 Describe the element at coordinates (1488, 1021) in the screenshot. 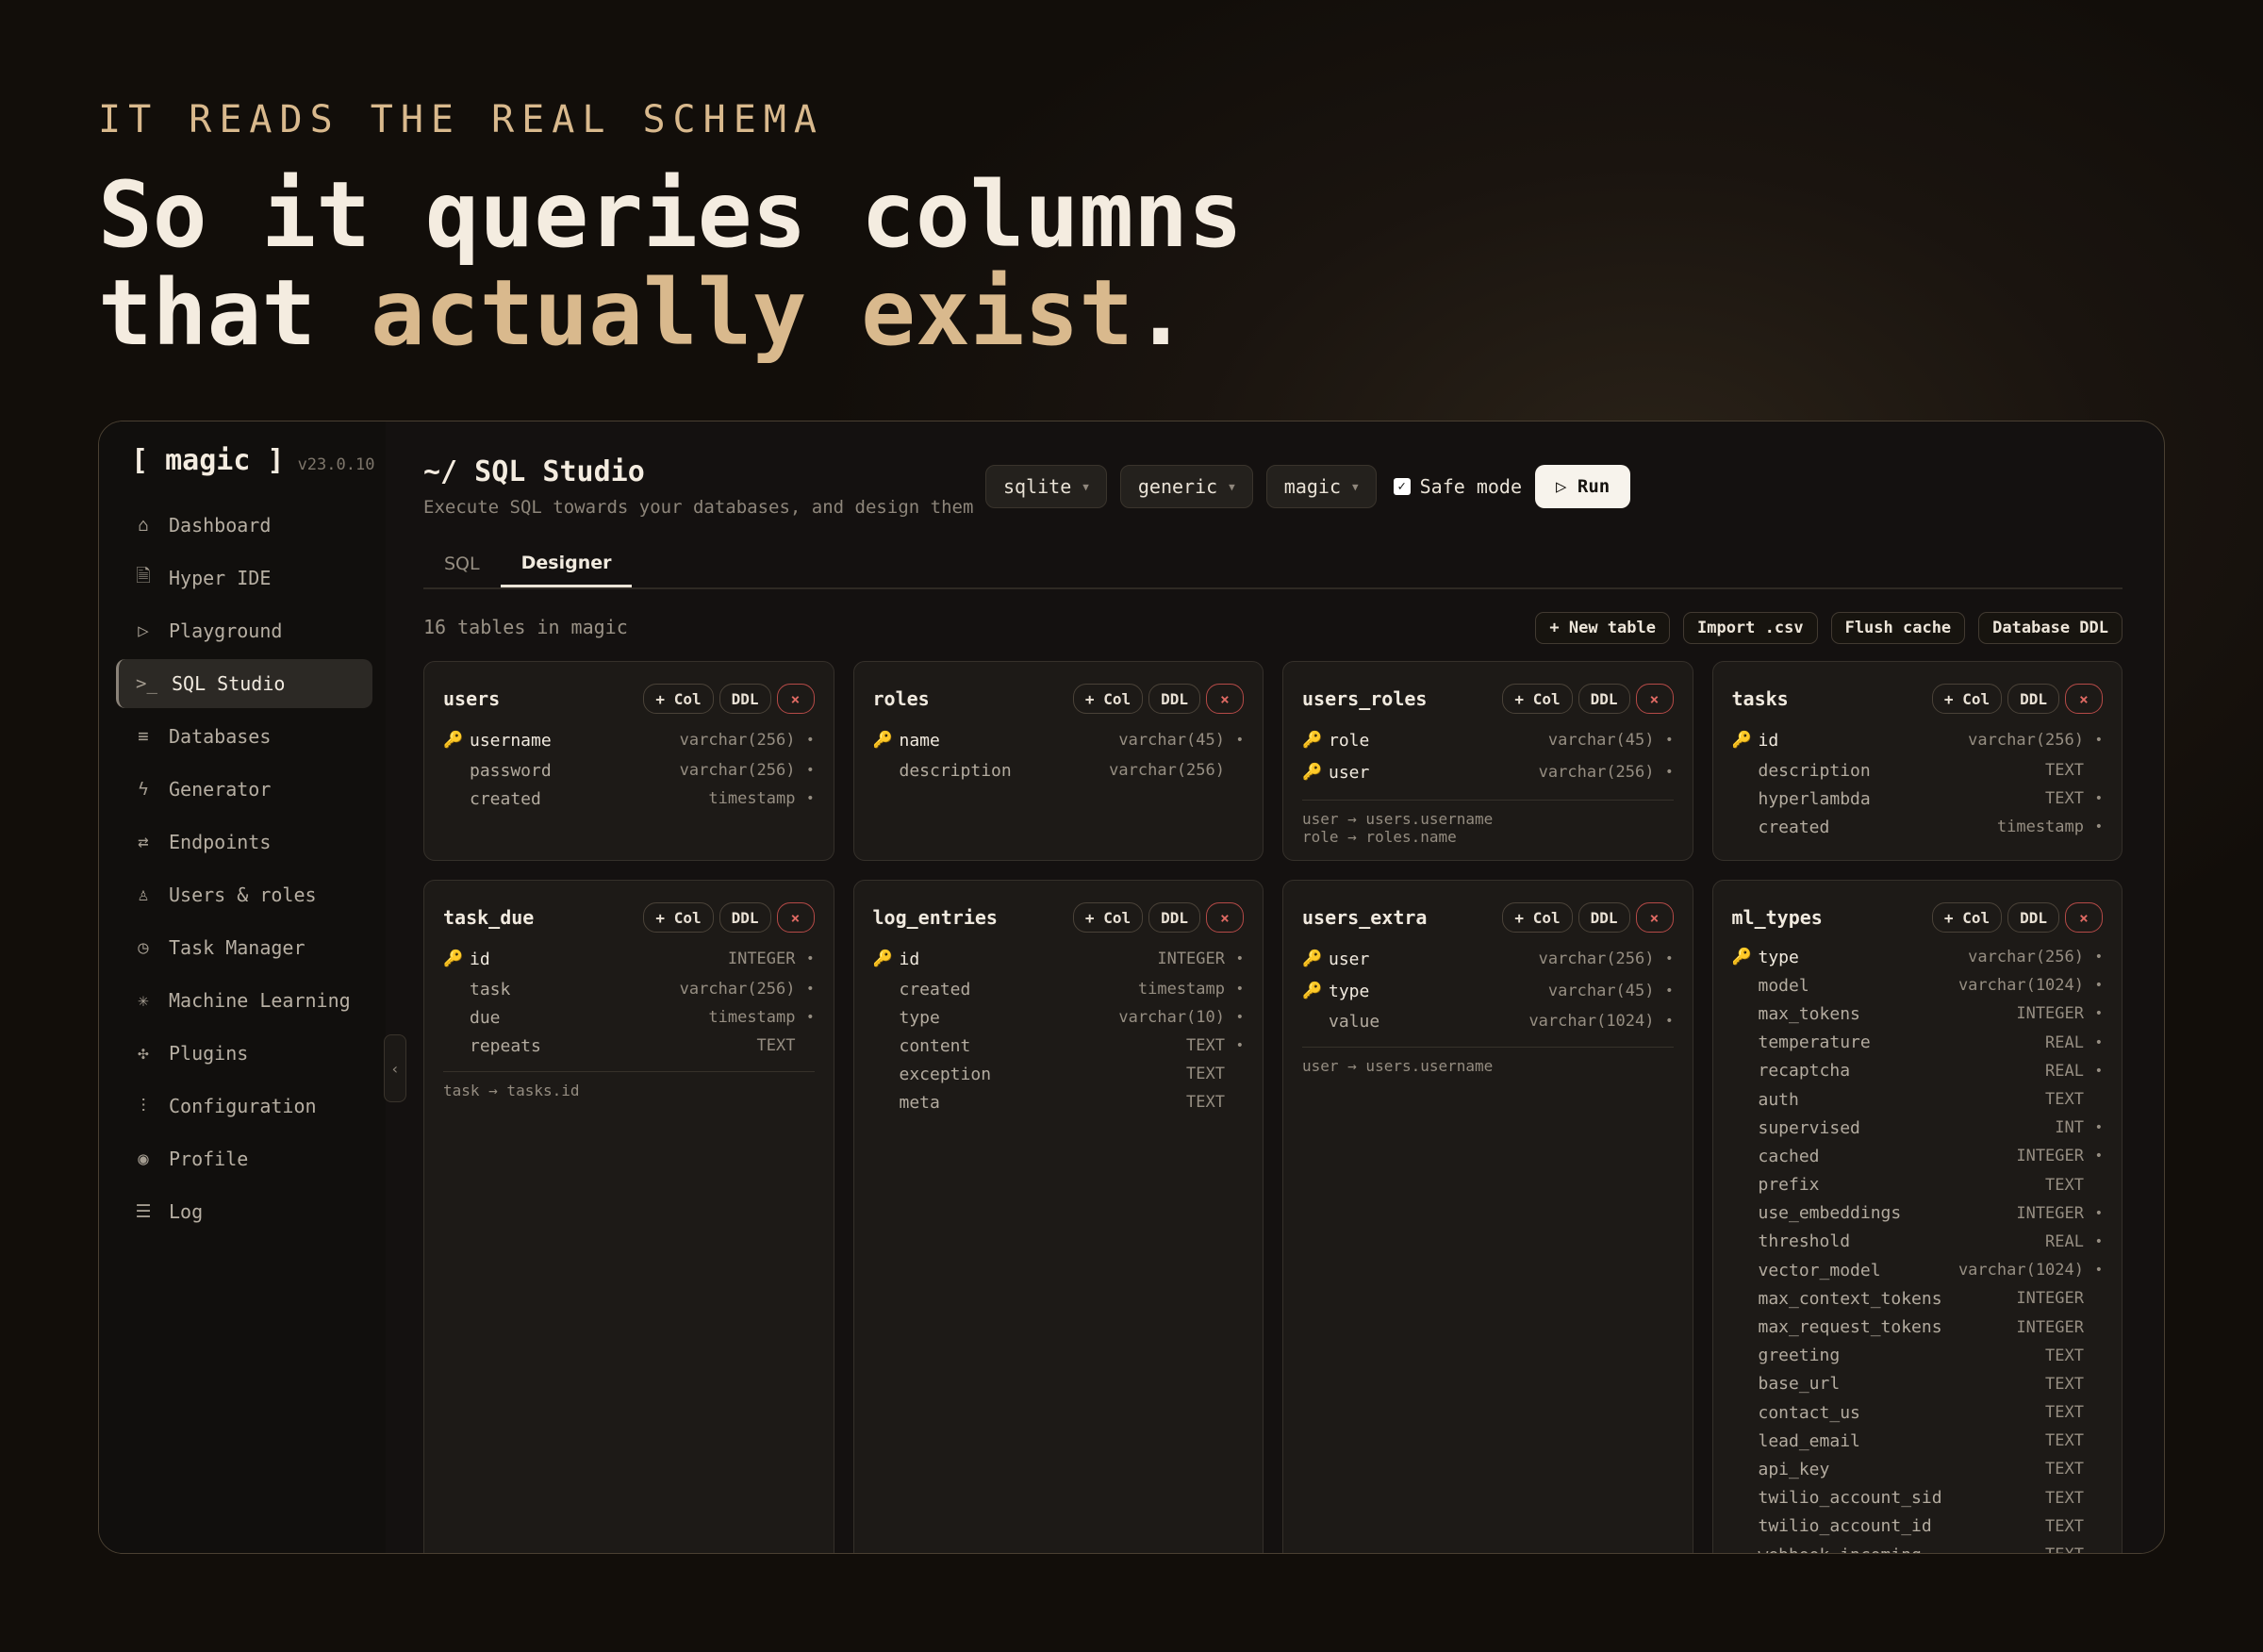

I see `column-row: value varchar(1024) •` at that location.